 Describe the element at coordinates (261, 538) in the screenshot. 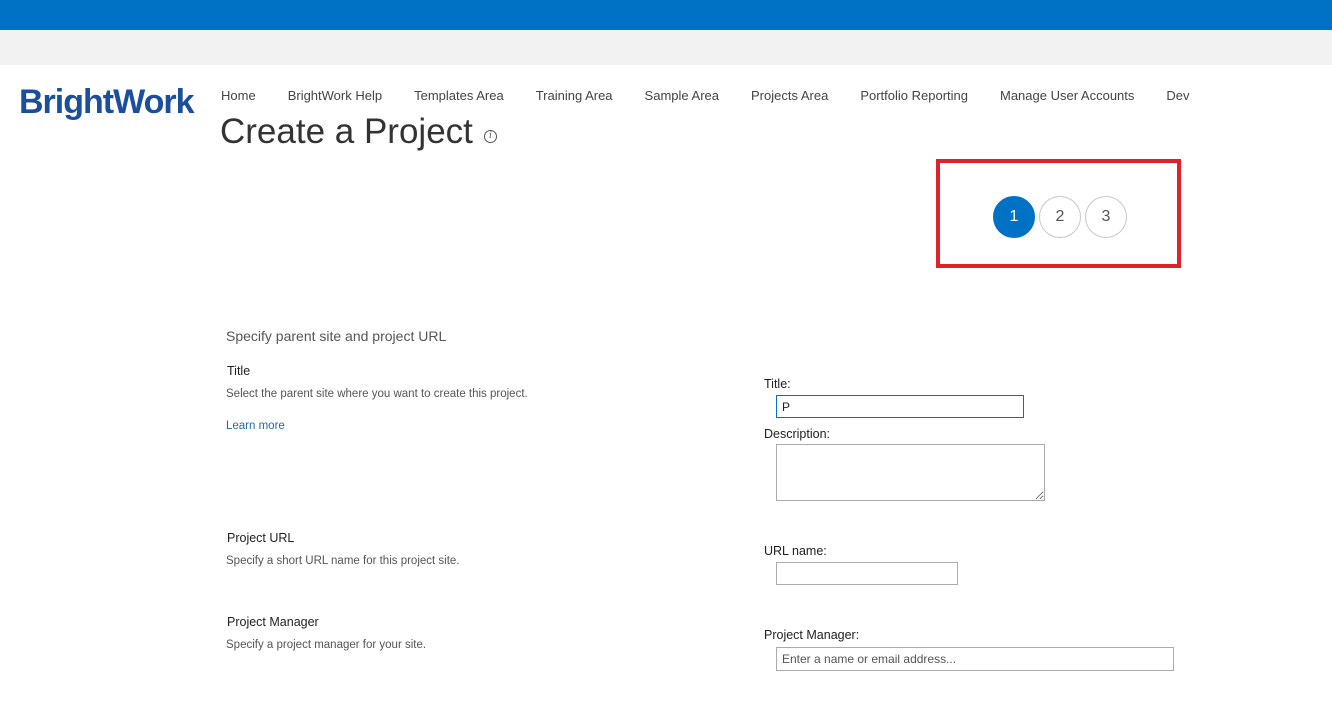

I see `url-section-label: Project URL` at that location.